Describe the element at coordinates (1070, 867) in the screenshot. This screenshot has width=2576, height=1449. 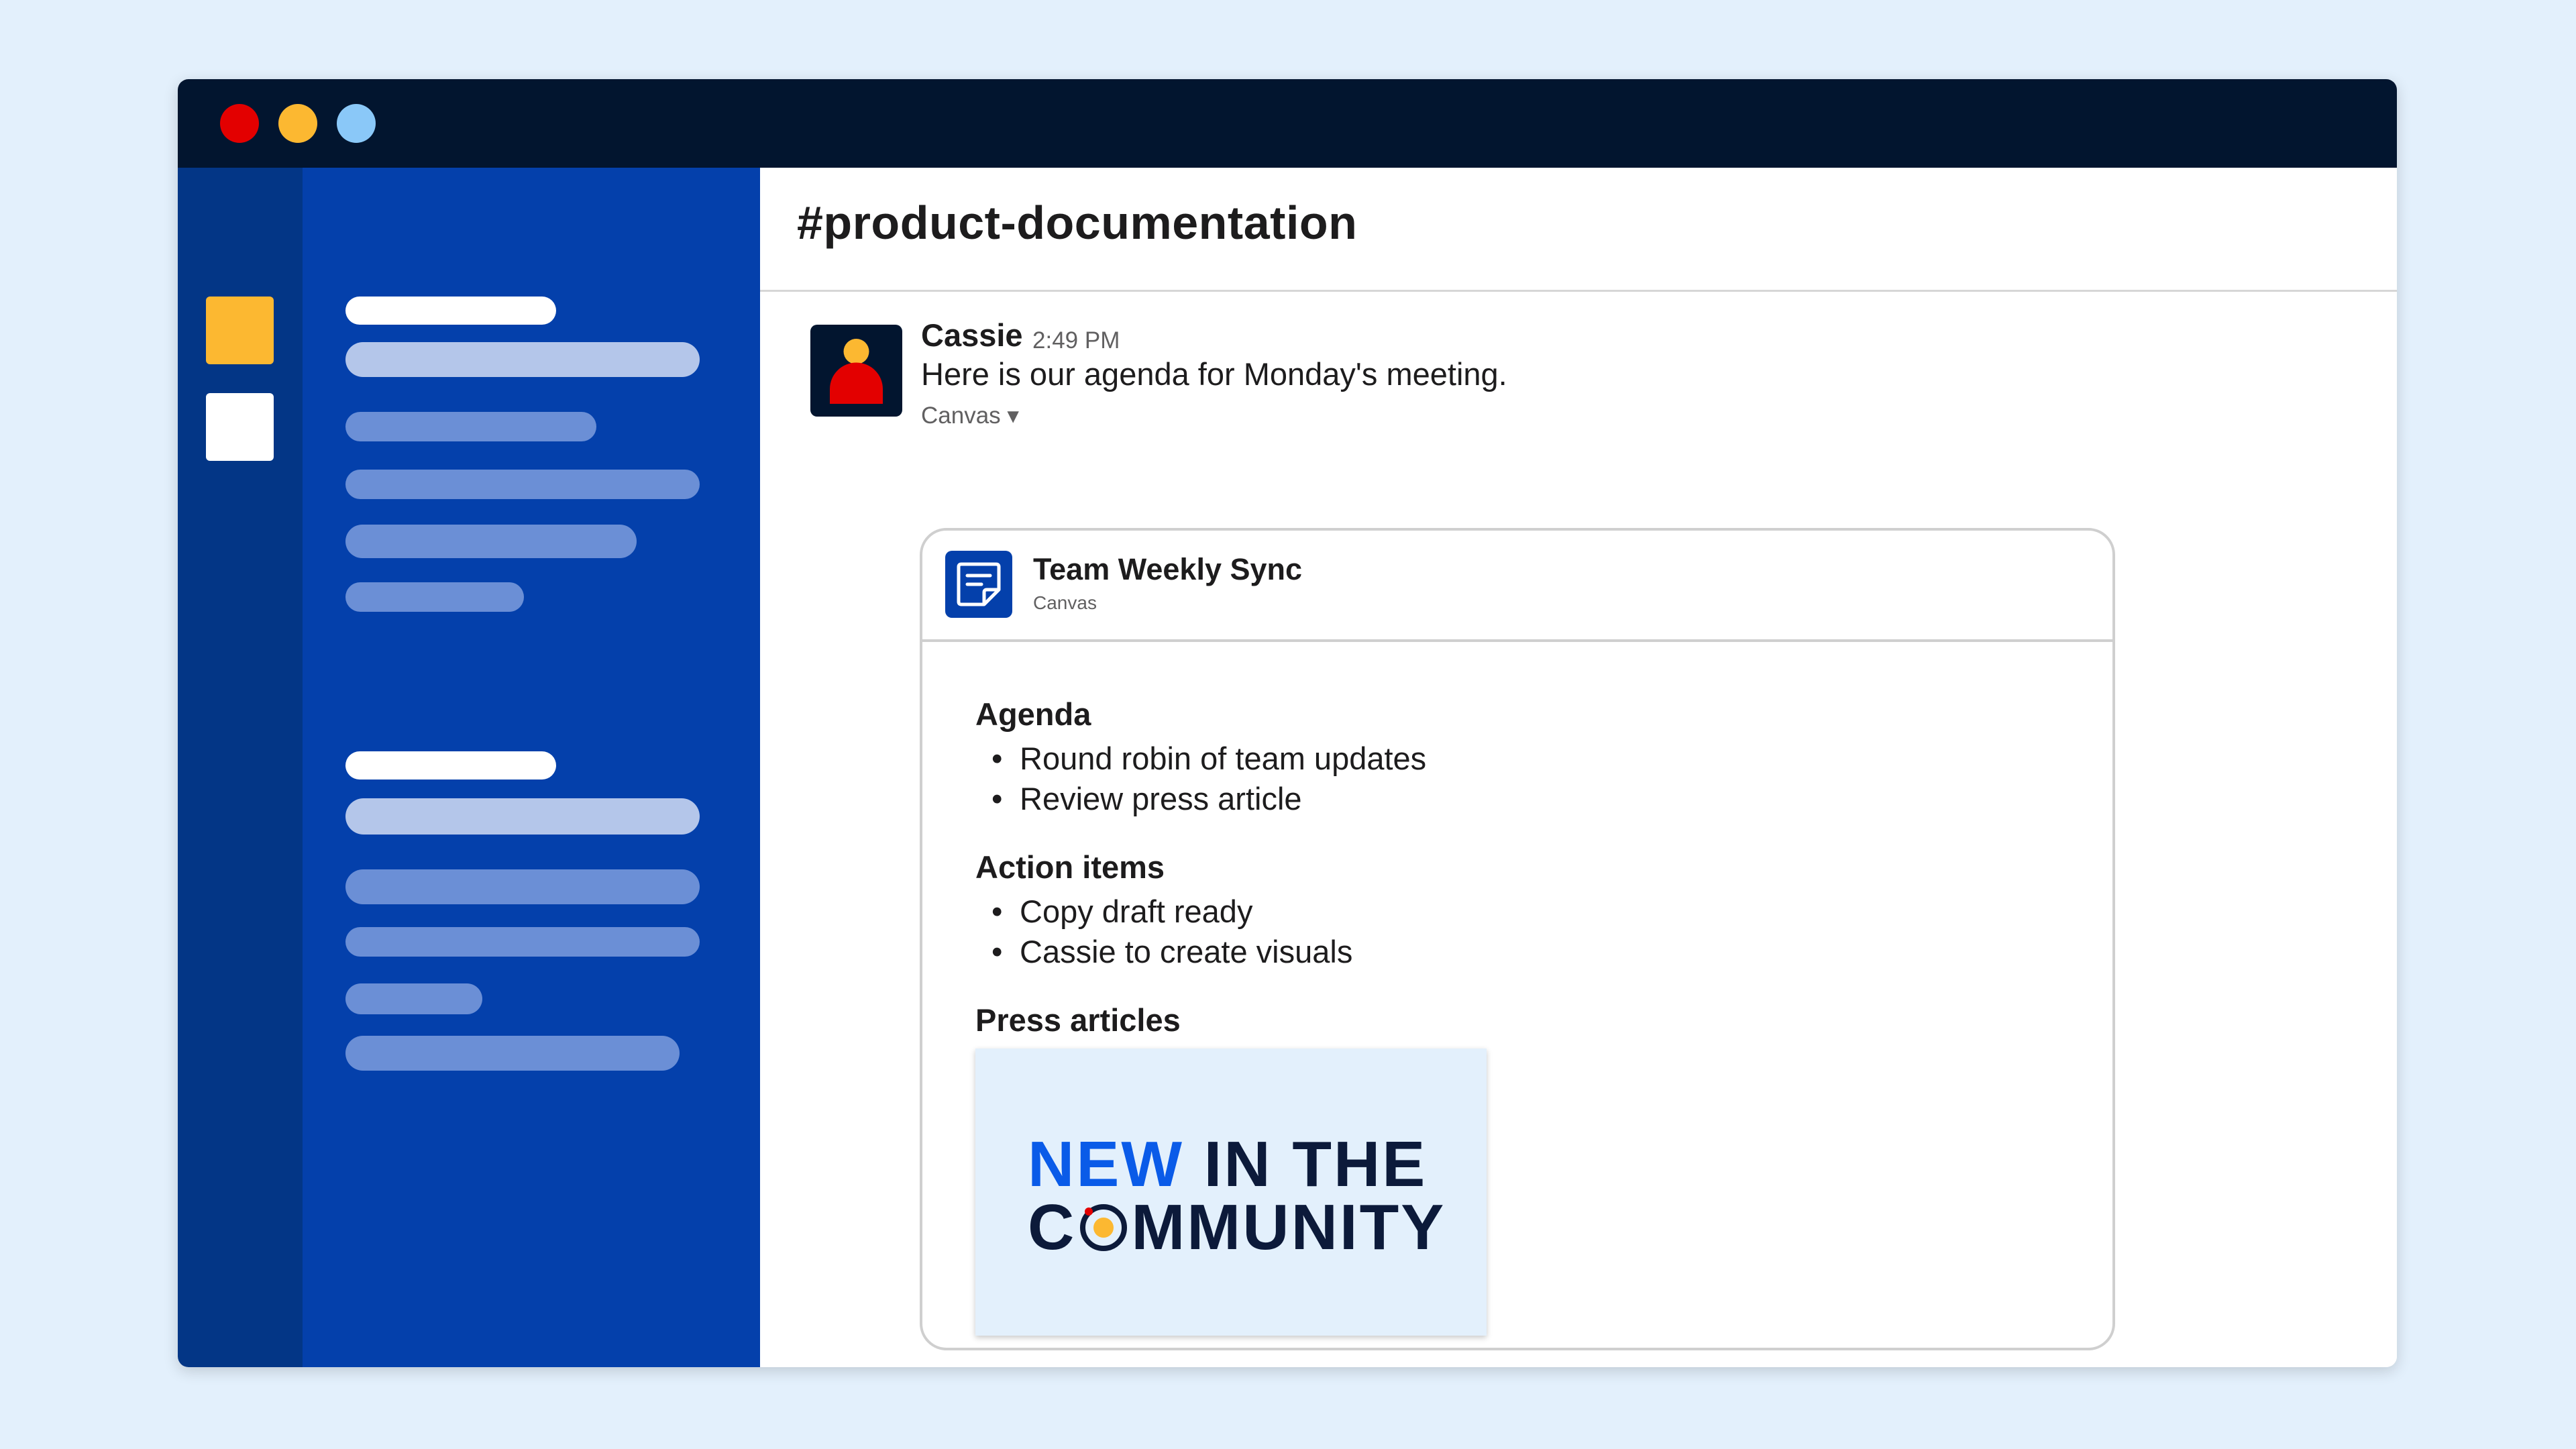
I see `section-heading-action-items: Action items` at that location.